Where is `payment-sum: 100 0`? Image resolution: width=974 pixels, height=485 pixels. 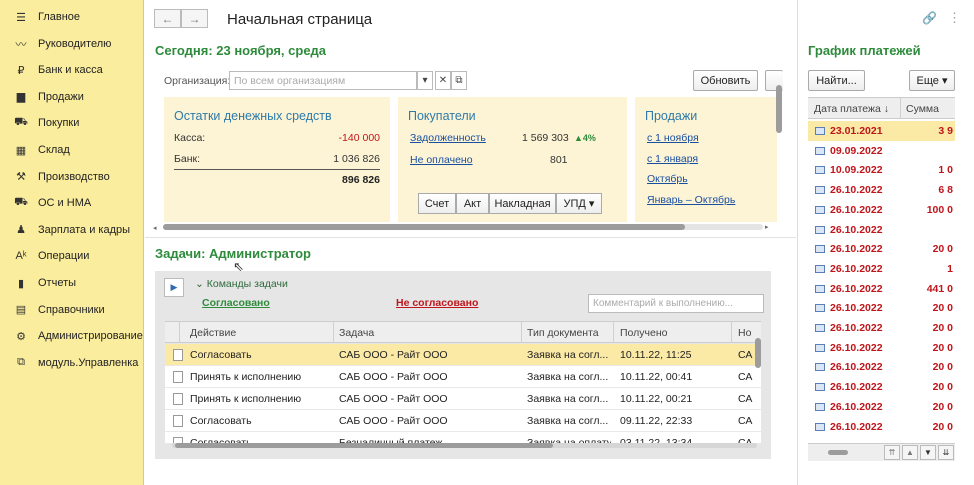 payment-sum: 100 0 is located at coordinates (939, 209).